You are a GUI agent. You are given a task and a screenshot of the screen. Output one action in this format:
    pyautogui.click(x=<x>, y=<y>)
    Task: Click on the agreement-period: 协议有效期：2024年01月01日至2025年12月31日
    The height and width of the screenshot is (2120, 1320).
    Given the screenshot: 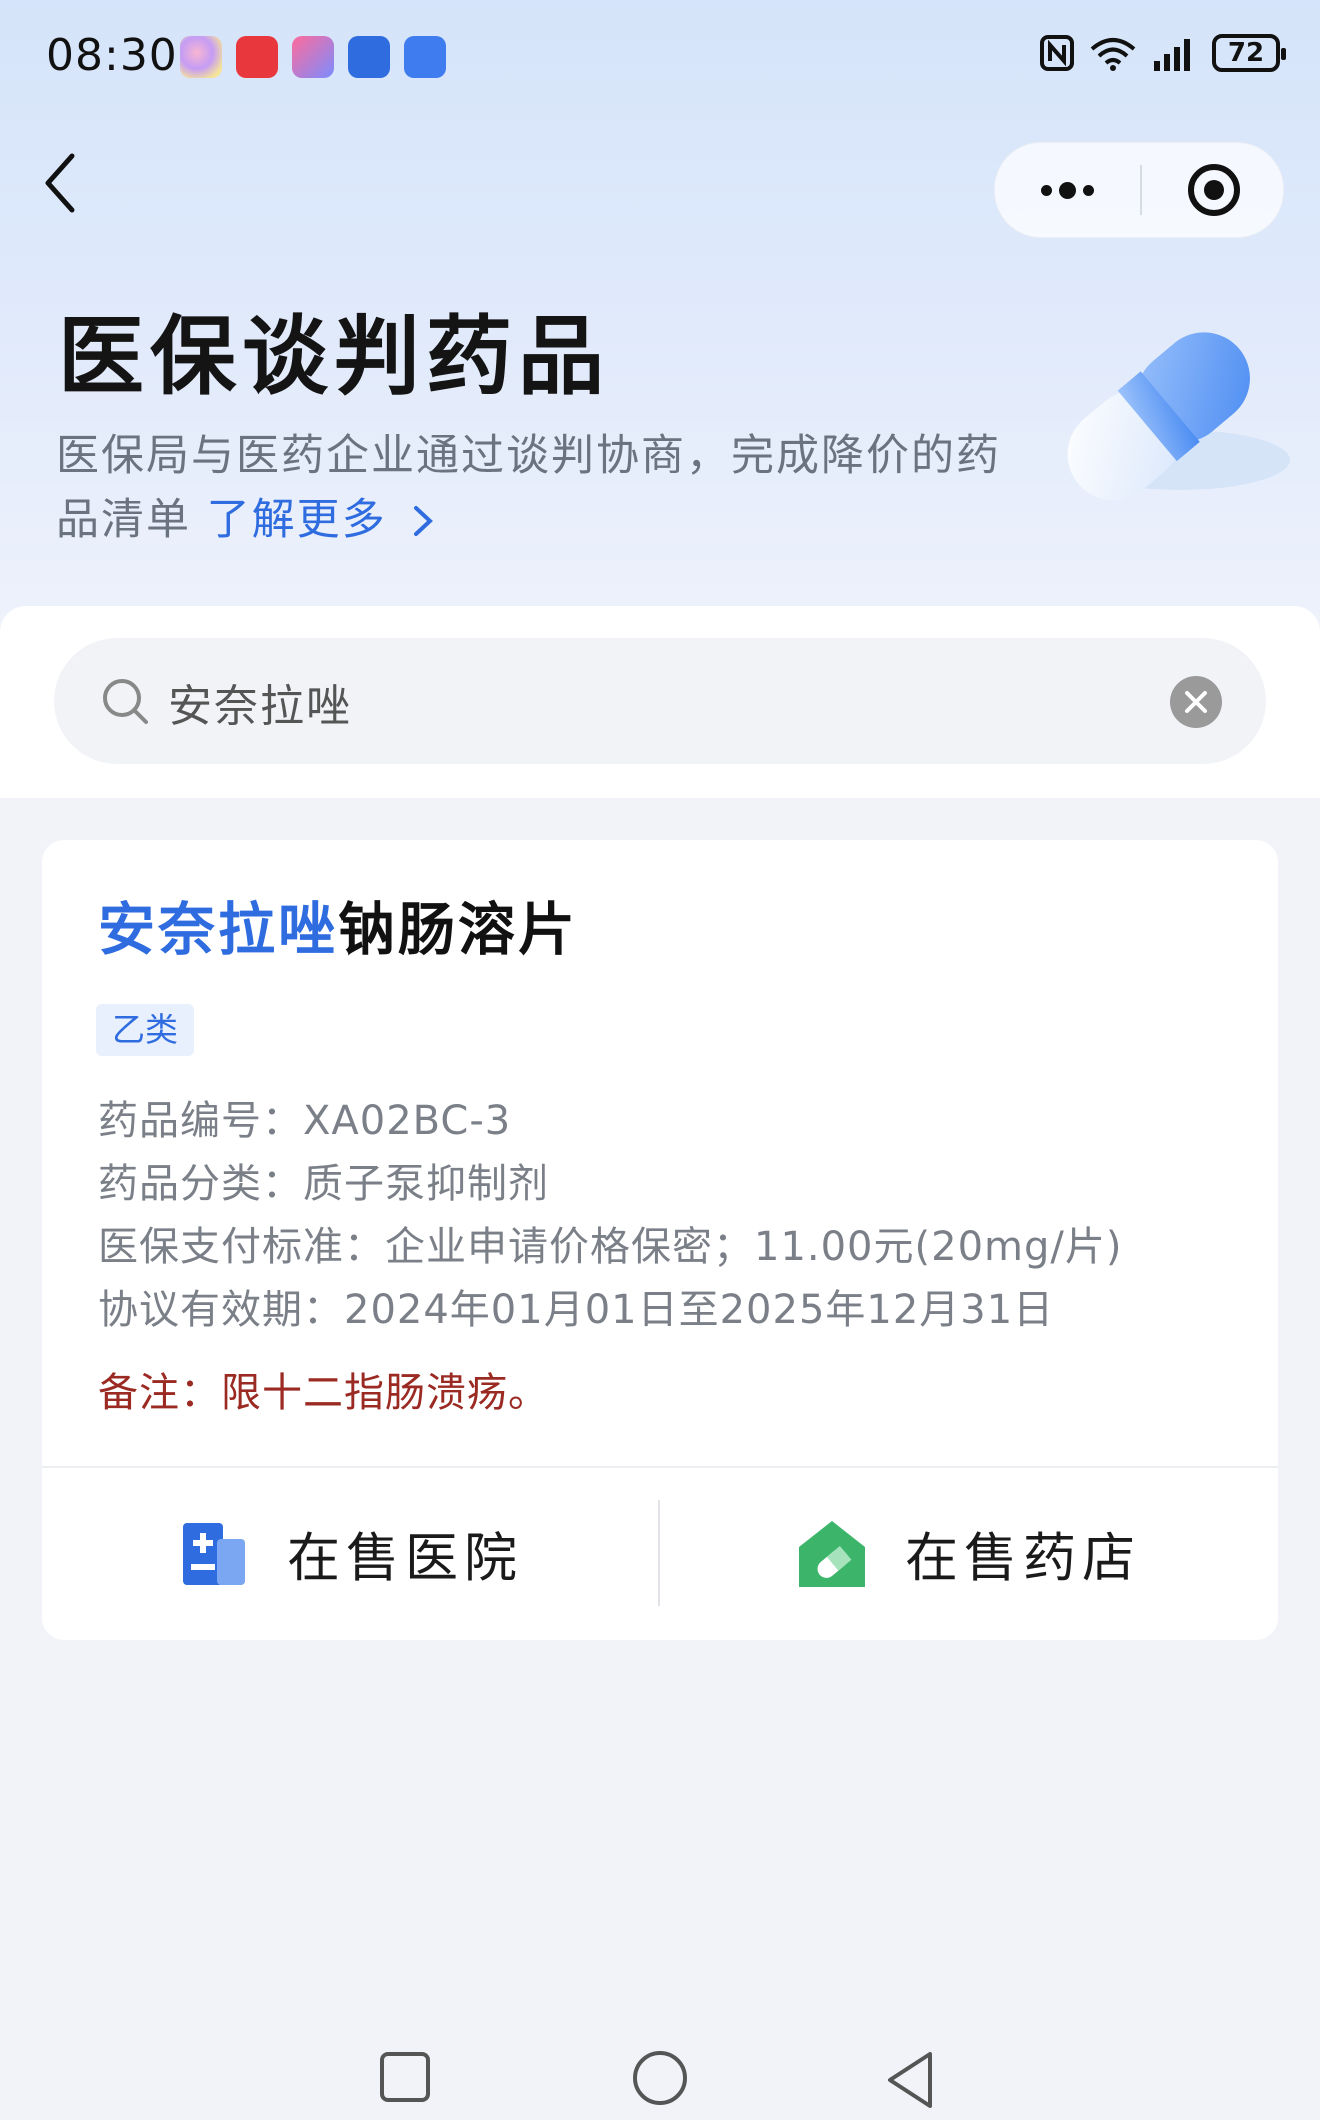 What is the action you would take?
    pyautogui.click(x=576, y=1310)
    